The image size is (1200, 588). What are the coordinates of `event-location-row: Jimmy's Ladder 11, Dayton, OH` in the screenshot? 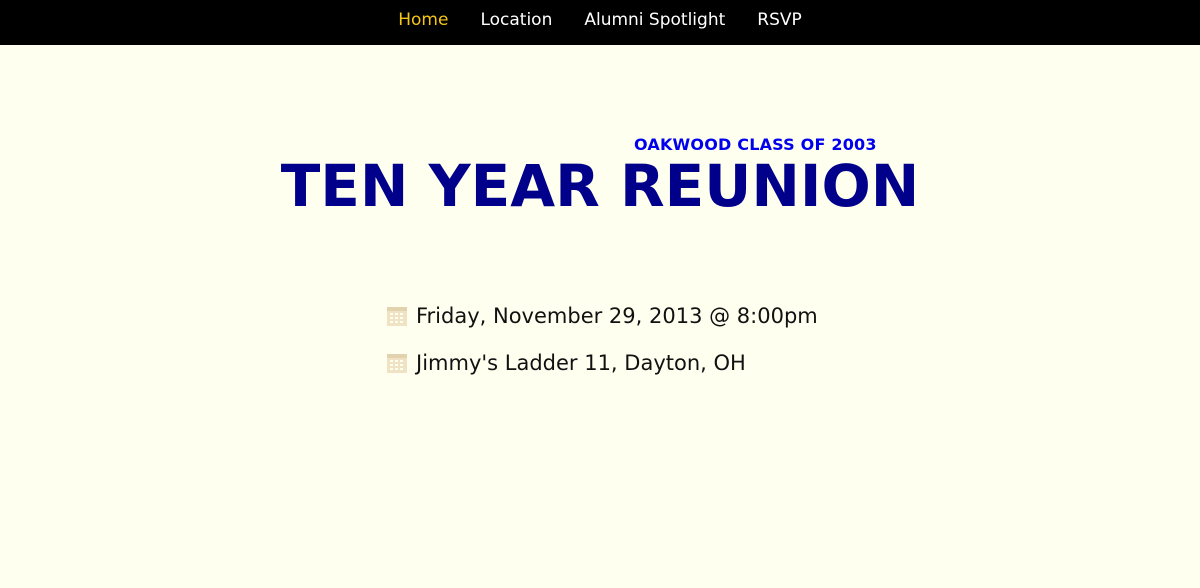 It's located at (636, 363).